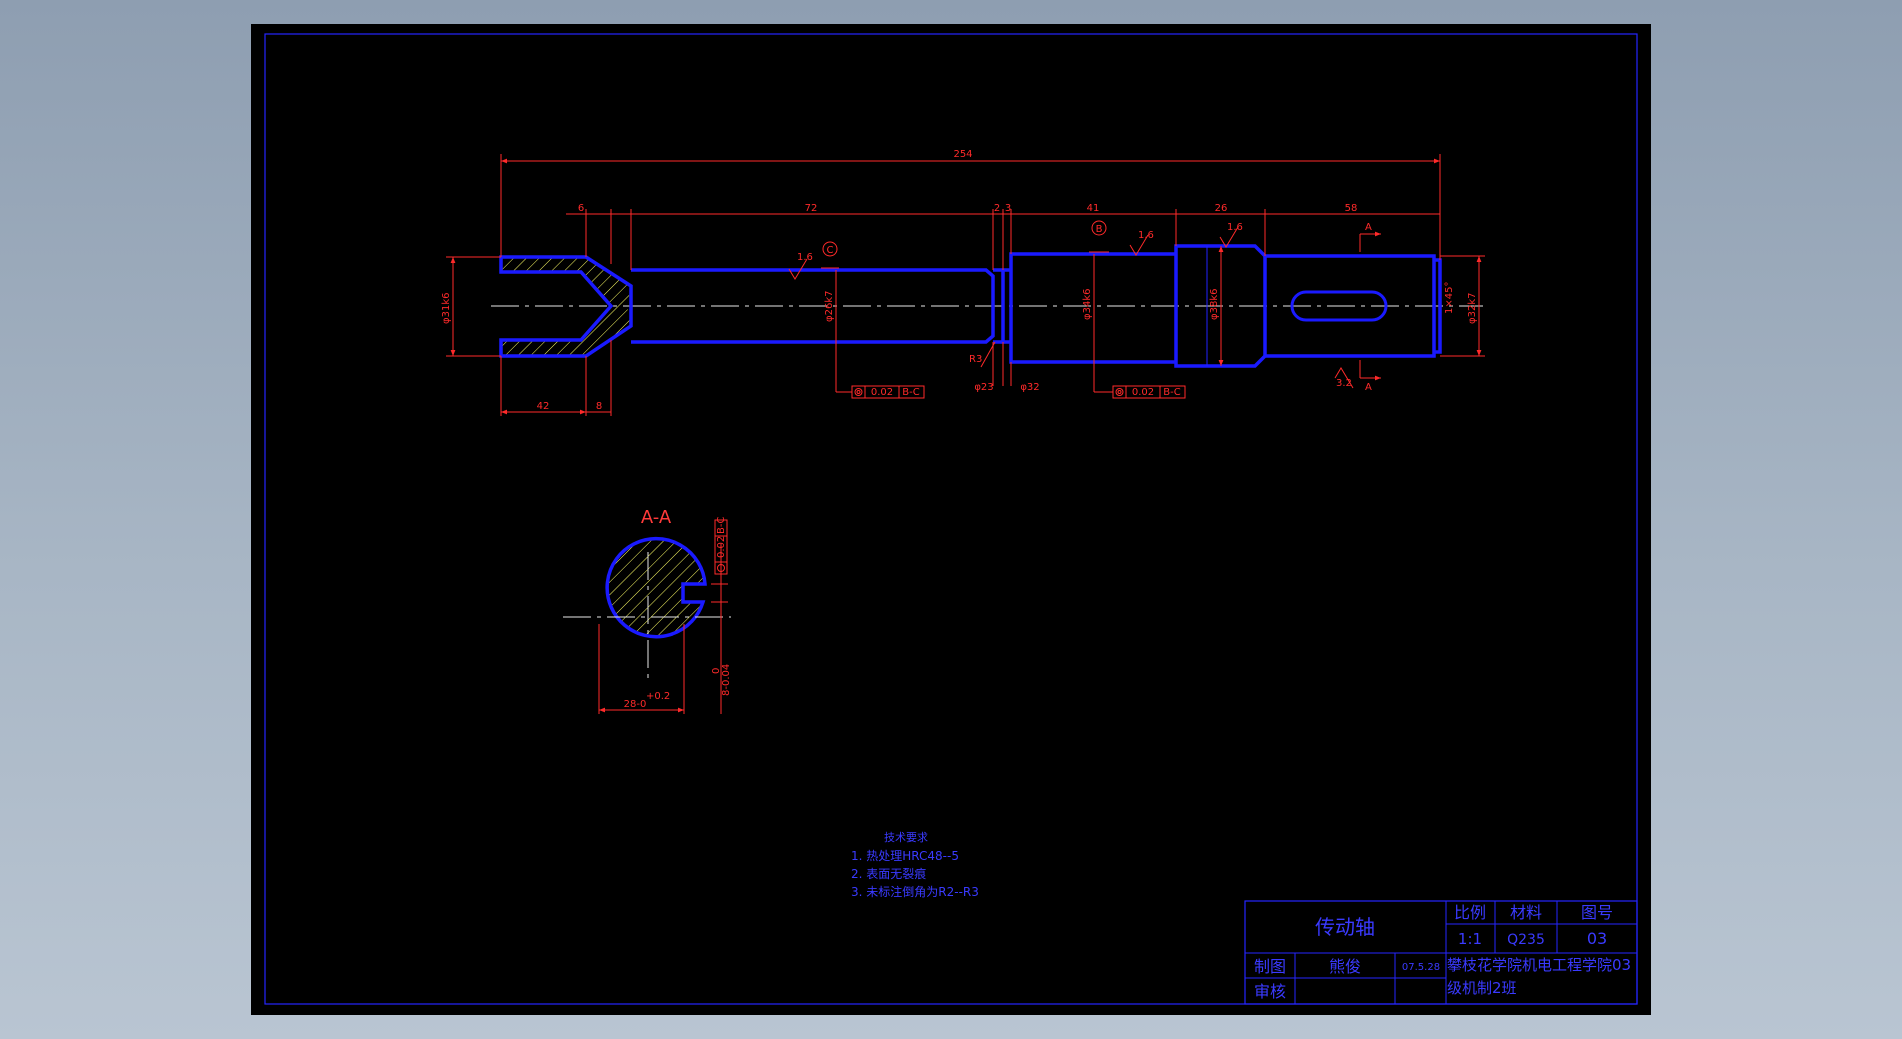 This screenshot has width=1902, height=1039. What do you see at coordinates (1421, 967) in the screenshot?
I see `drawing-date: 07.5.28` at bounding box center [1421, 967].